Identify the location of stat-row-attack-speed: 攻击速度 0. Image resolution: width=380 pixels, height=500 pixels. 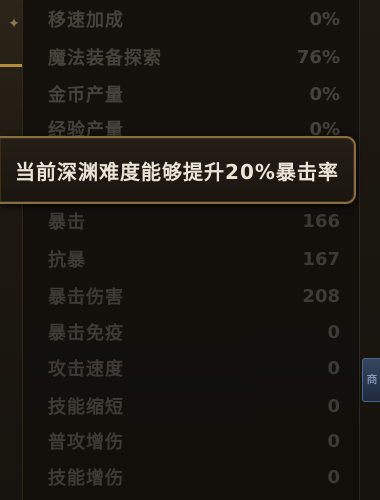
(194, 368).